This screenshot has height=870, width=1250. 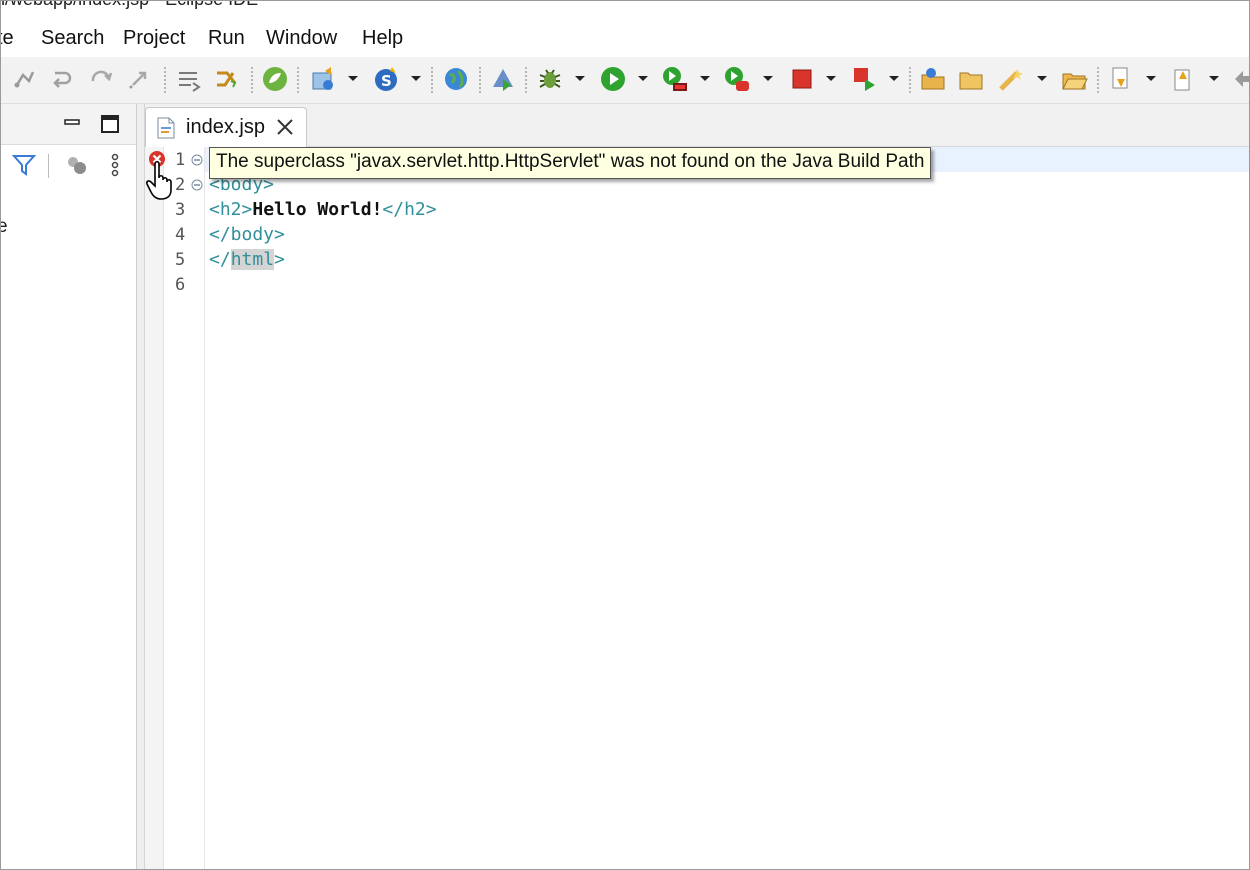 What do you see at coordinates (220, 259) in the screenshot?
I see `code-token: </` at bounding box center [220, 259].